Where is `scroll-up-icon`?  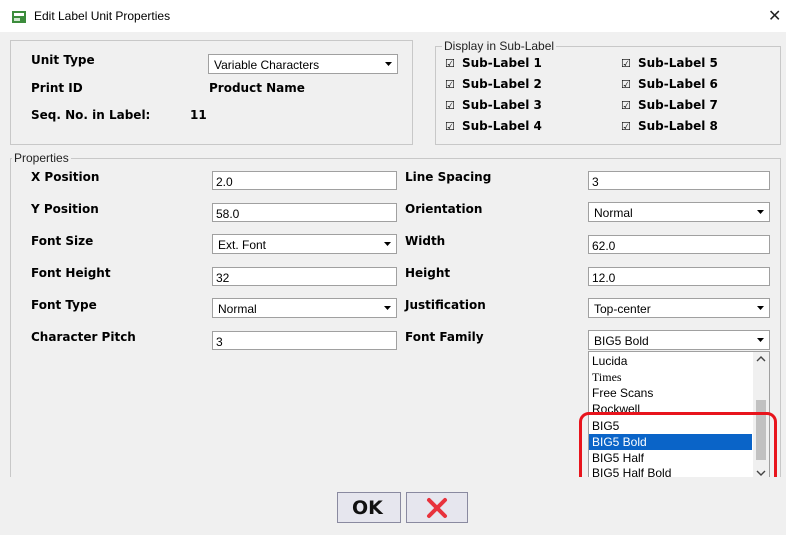
scroll-up-icon is located at coordinates (761, 359).